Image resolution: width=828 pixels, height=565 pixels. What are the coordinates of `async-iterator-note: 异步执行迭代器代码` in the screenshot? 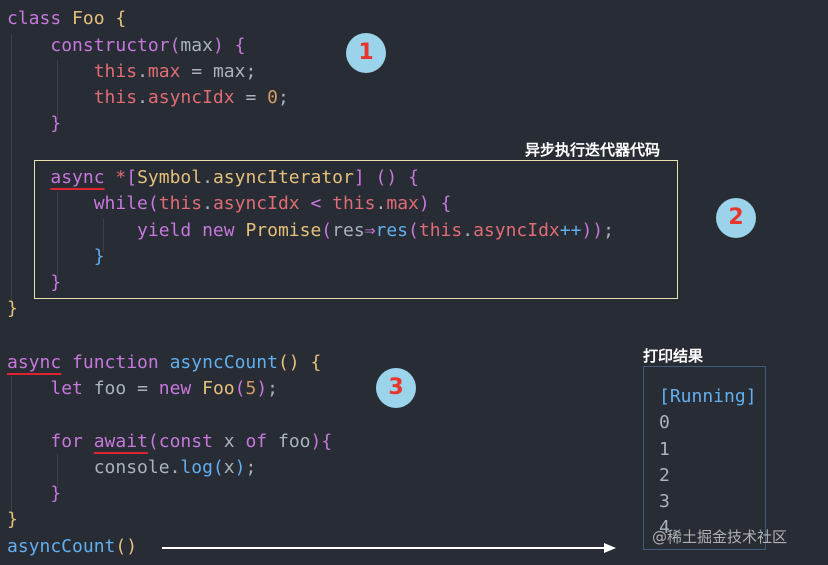 It's located at (593, 150).